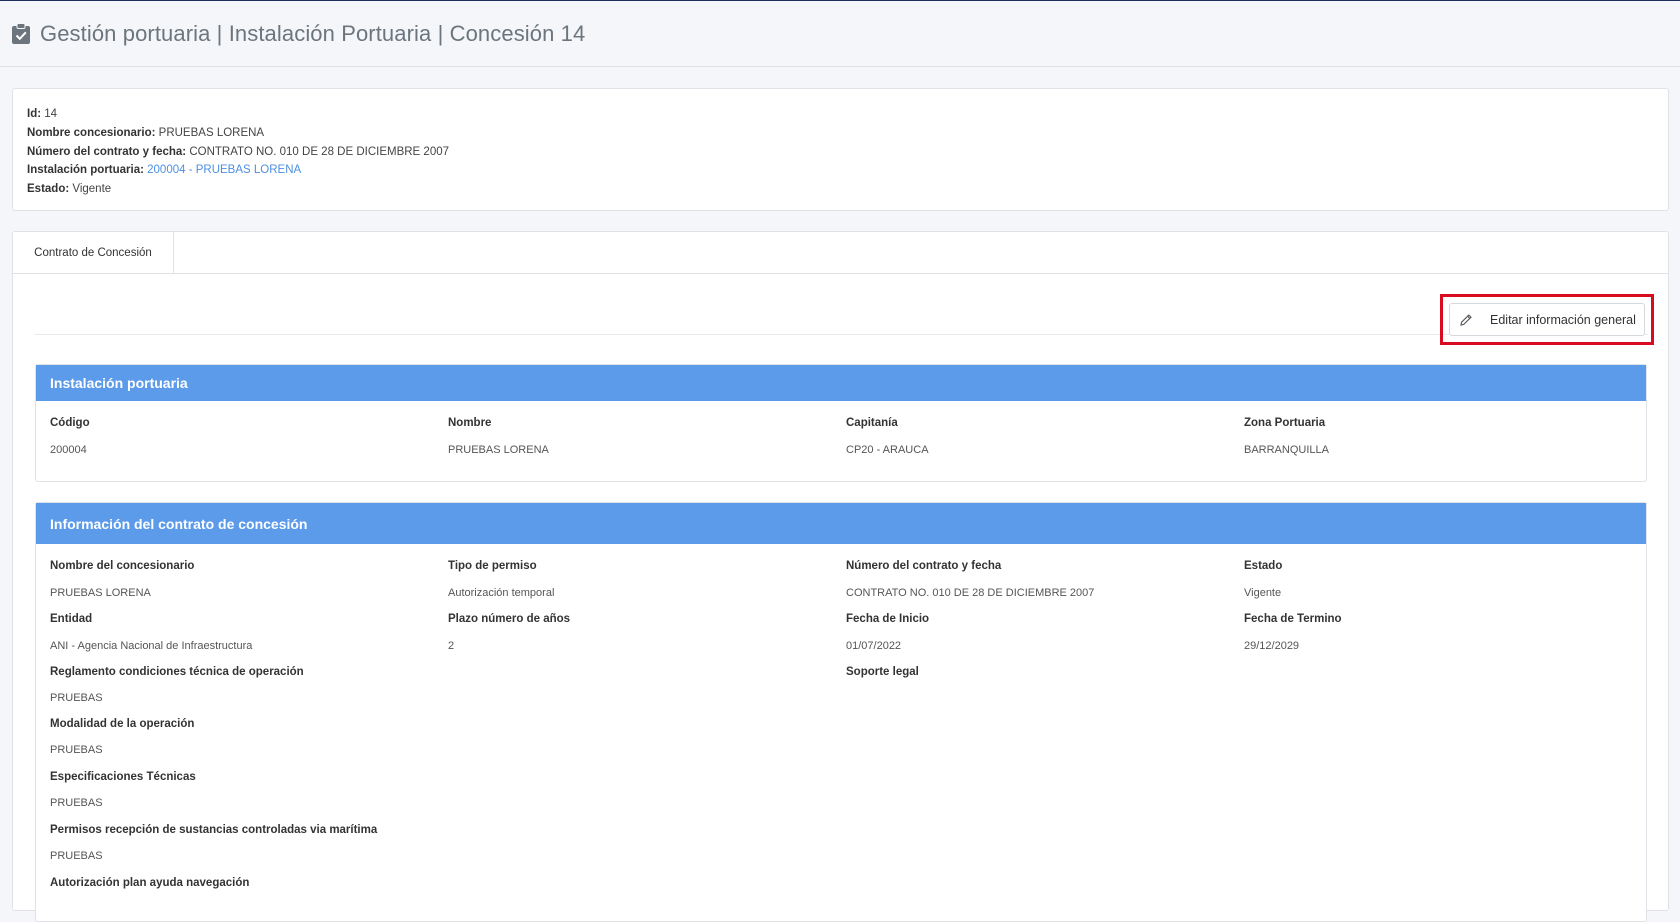 Image resolution: width=1680 pixels, height=922 pixels. What do you see at coordinates (1286, 450) in the screenshot?
I see `field-value: BARRANQUILLA` at bounding box center [1286, 450].